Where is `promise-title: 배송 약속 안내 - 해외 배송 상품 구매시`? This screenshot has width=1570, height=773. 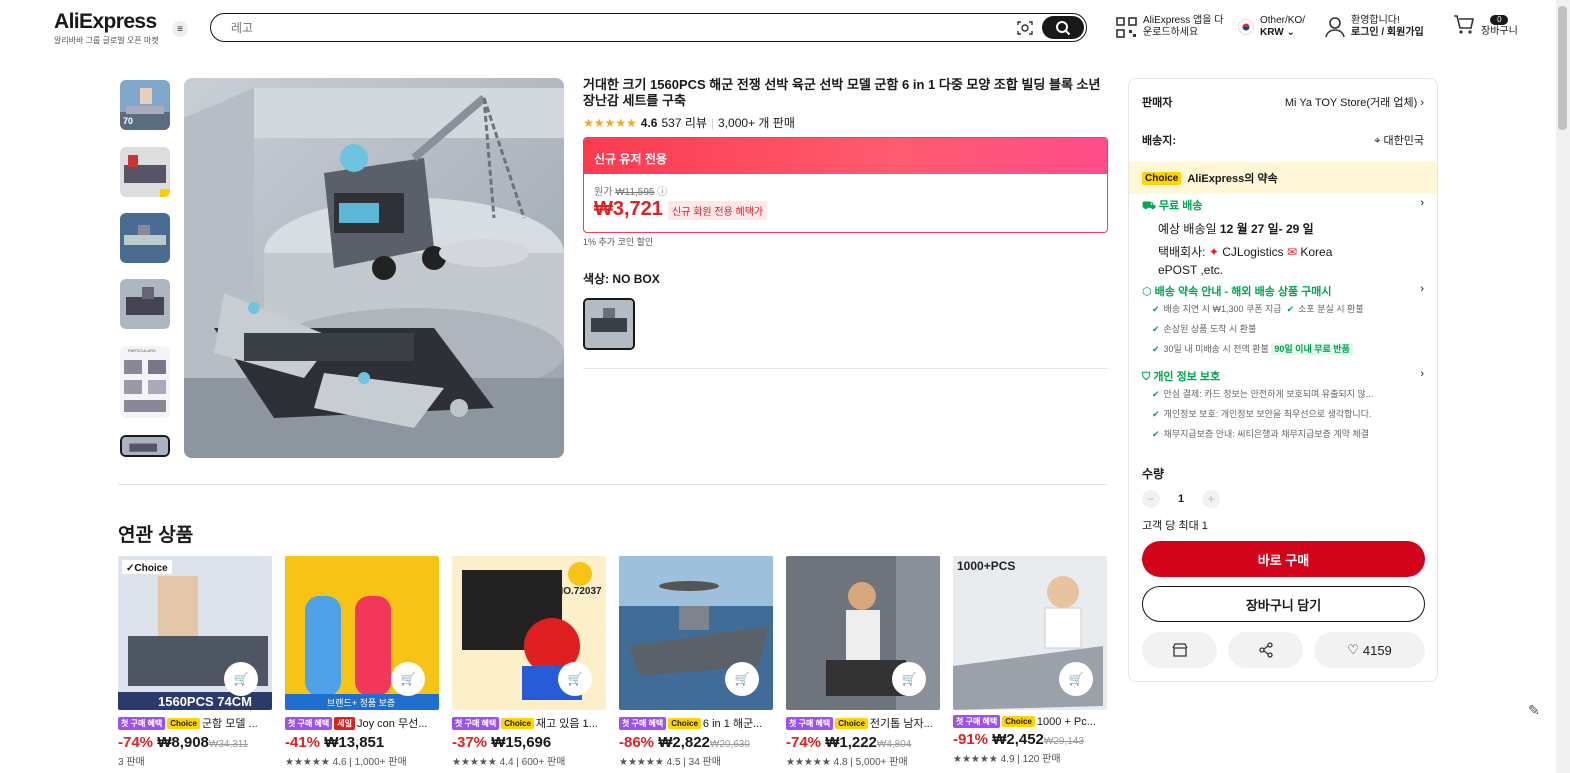 promise-title: 배송 약속 안내 - 해외 배송 상품 구매시 is located at coordinates (1243, 292).